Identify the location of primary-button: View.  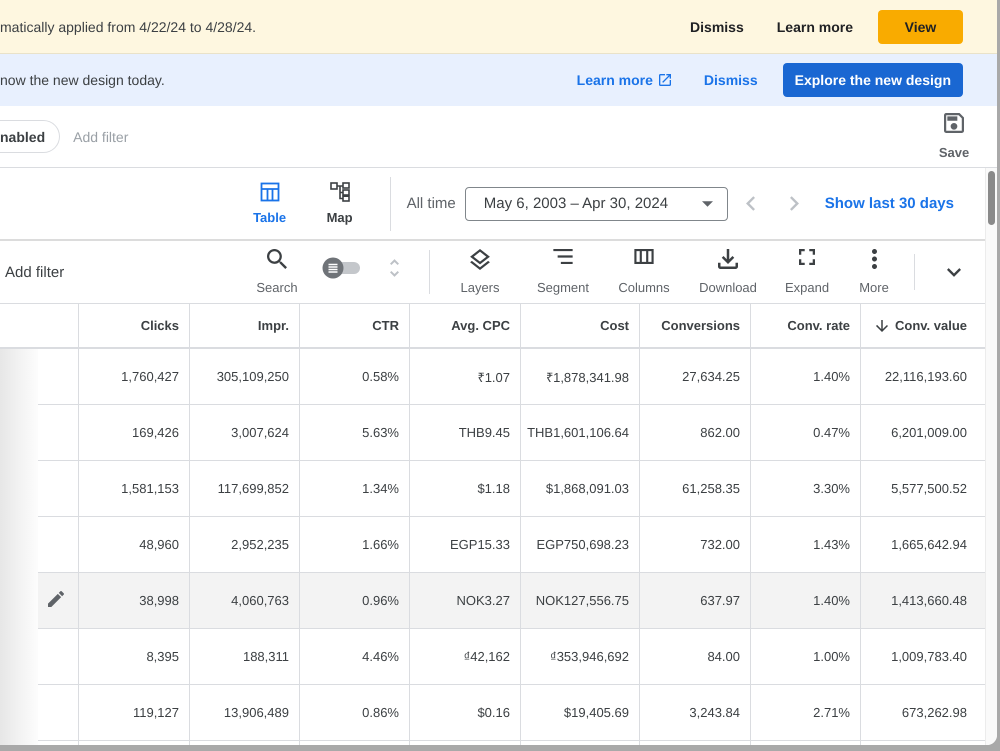
(920, 27).